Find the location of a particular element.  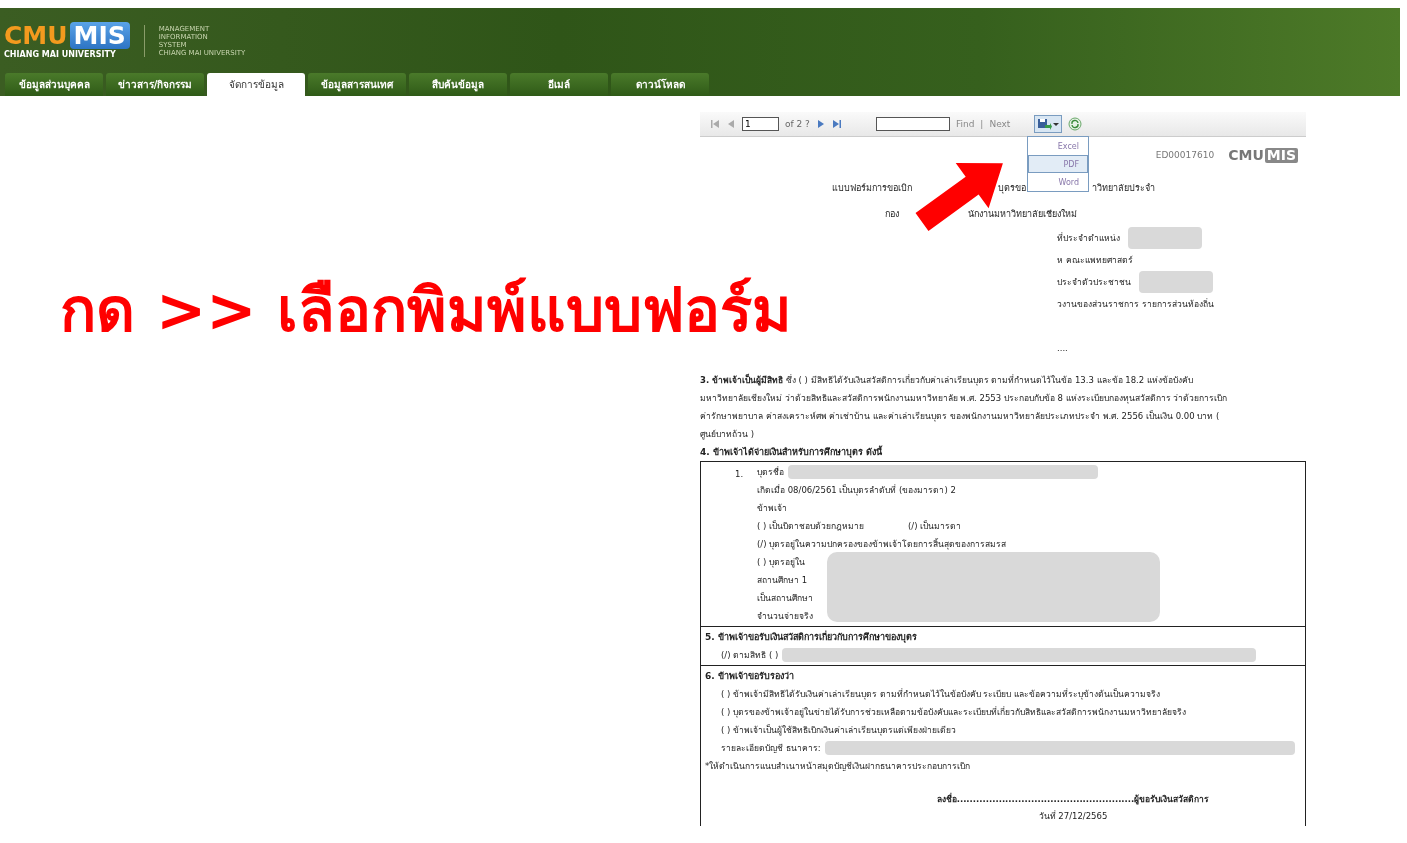

section-heading: 5. ข้าพเจ้าขอรับเงินสวัสดิการเกี่ยวกับการศึกษาของบุตร is located at coordinates (811, 637).